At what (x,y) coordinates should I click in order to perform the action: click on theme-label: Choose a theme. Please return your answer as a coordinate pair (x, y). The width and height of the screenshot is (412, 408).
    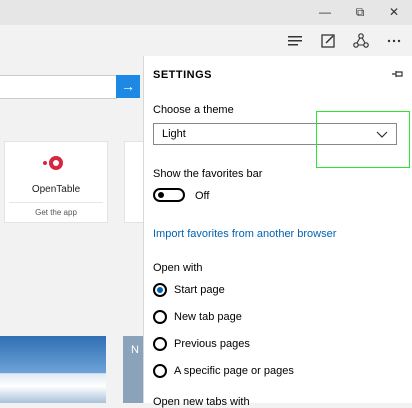
    Looking at the image, I should click on (193, 110).